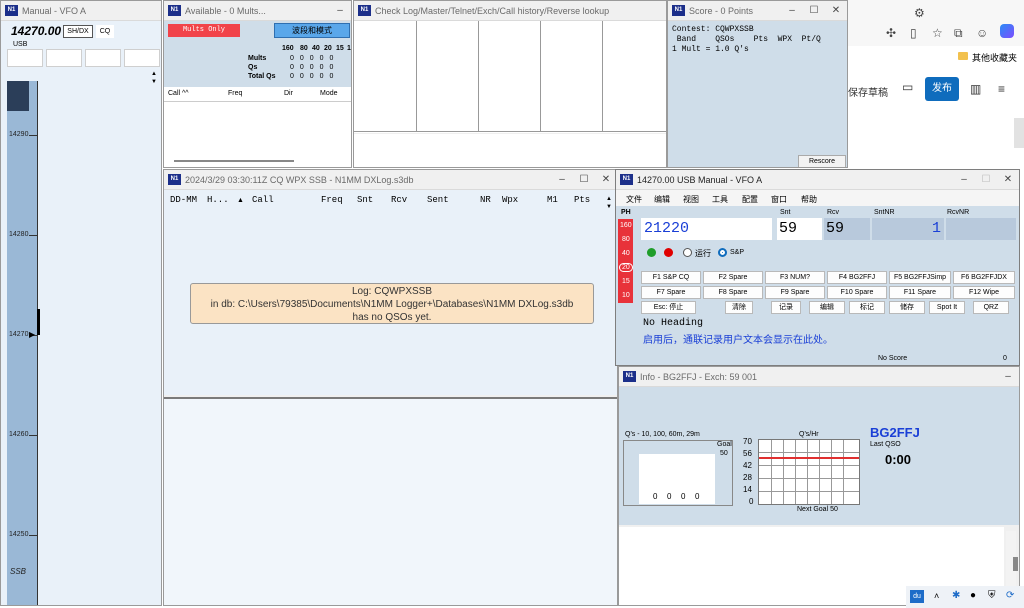 The height and width of the screenshot is (608, 1024). I want to click on cq-button: CQ, so click(105, 31).